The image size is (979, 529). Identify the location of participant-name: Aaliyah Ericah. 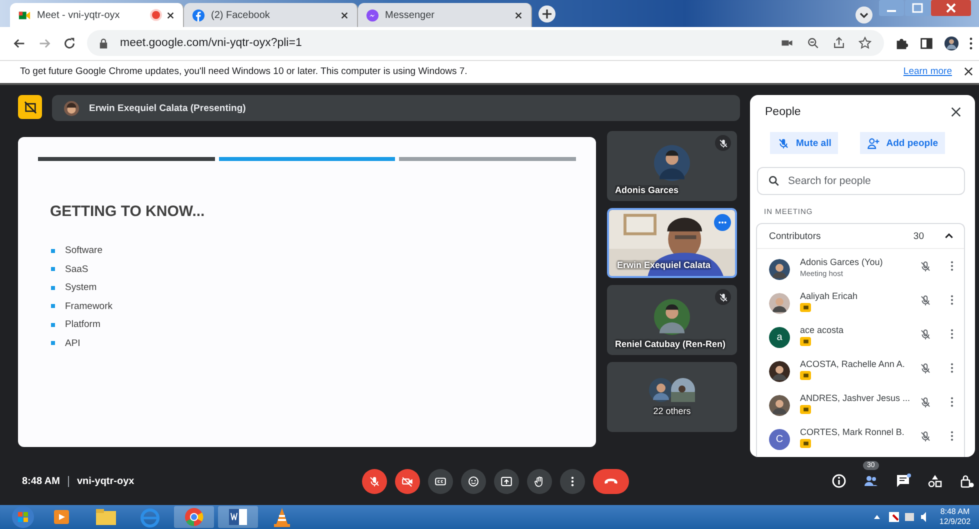
(829, 296).